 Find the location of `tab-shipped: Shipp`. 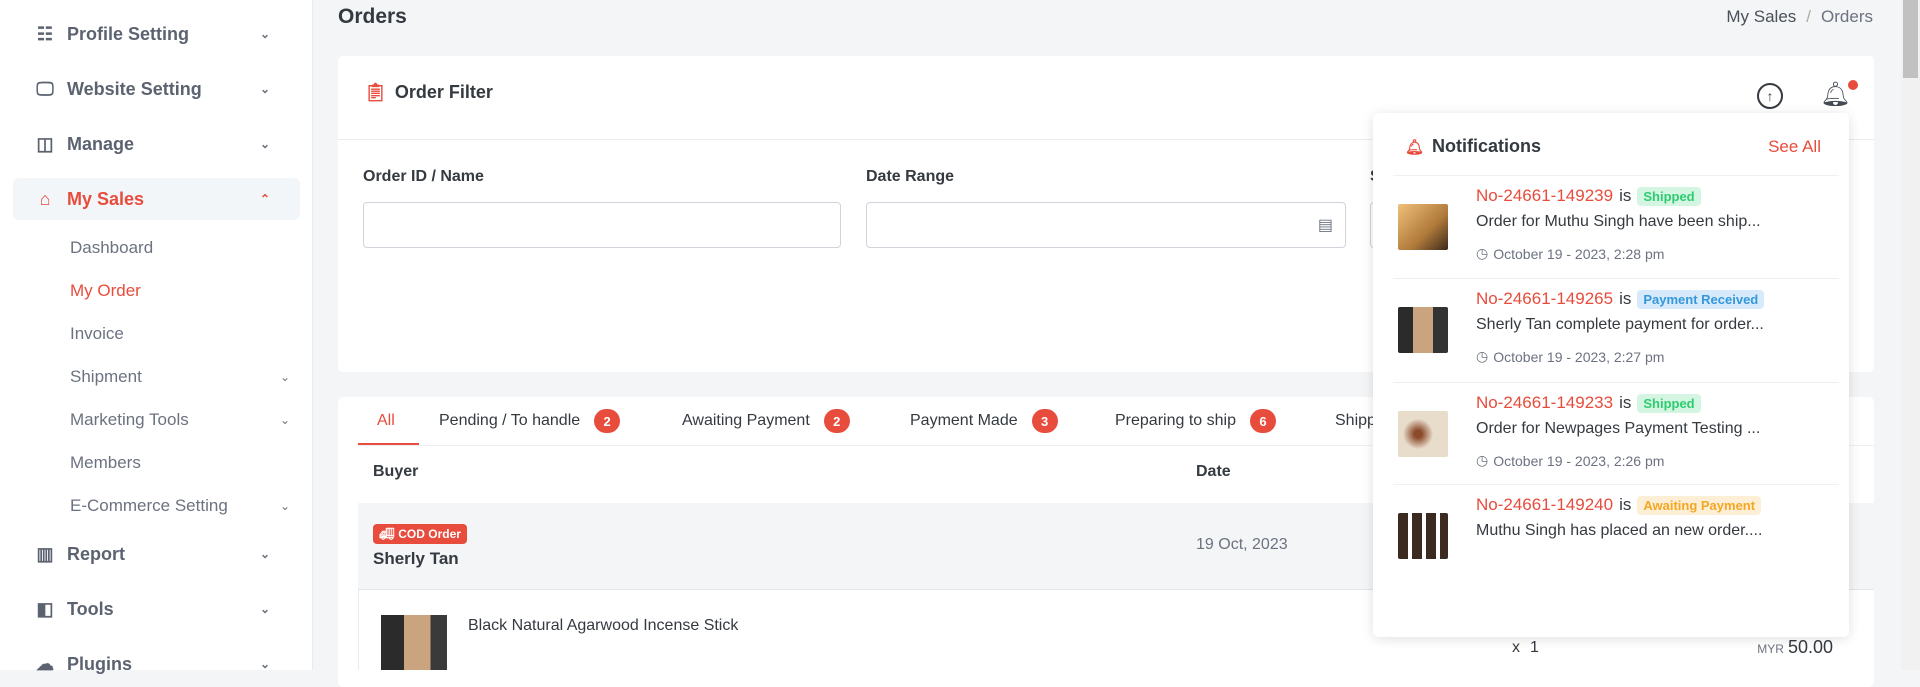

tab-shipped: Shipp is located at coordinates (1355, 421).